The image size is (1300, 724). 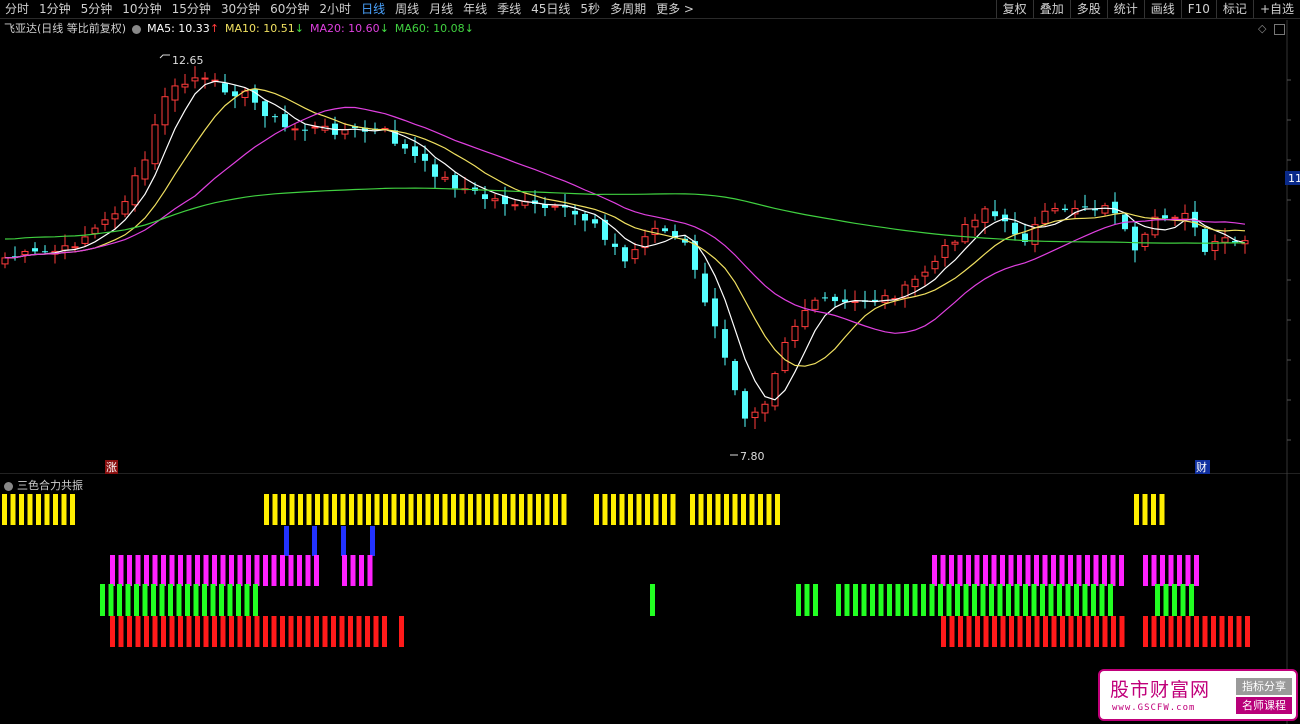 I want to click on high-price-pointer, so click(x=164, y=56).